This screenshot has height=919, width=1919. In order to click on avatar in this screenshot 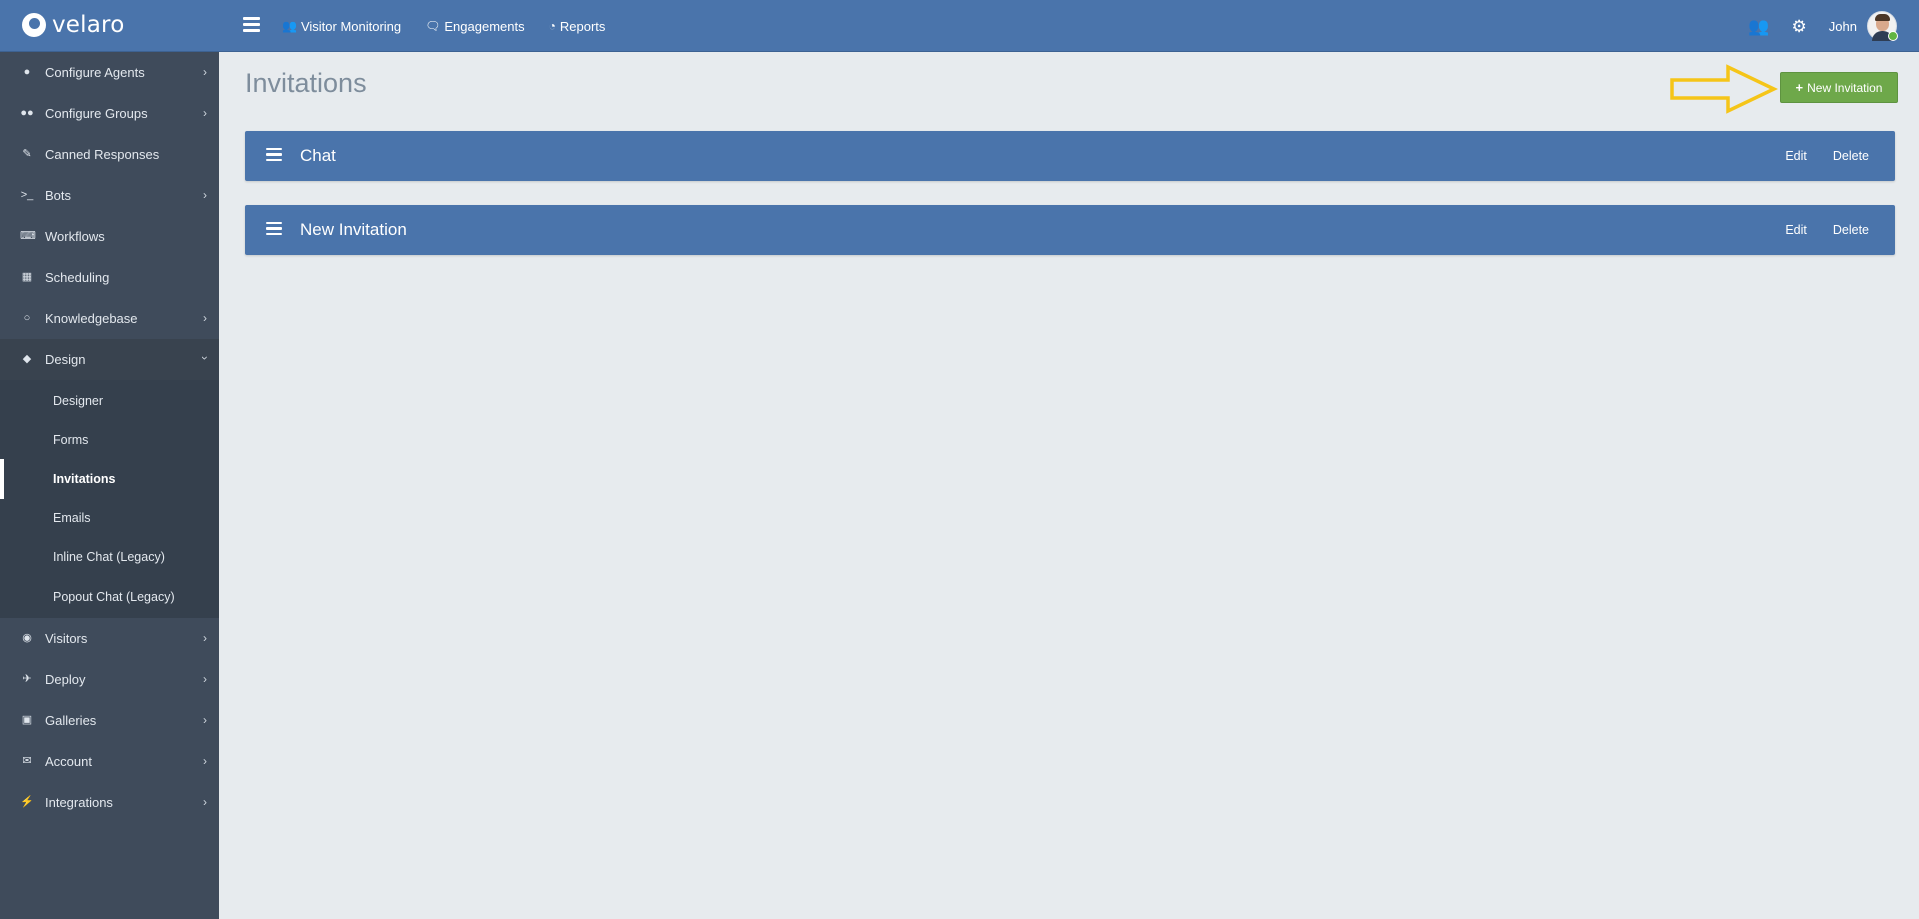, I will do `click(1882, 26)`.